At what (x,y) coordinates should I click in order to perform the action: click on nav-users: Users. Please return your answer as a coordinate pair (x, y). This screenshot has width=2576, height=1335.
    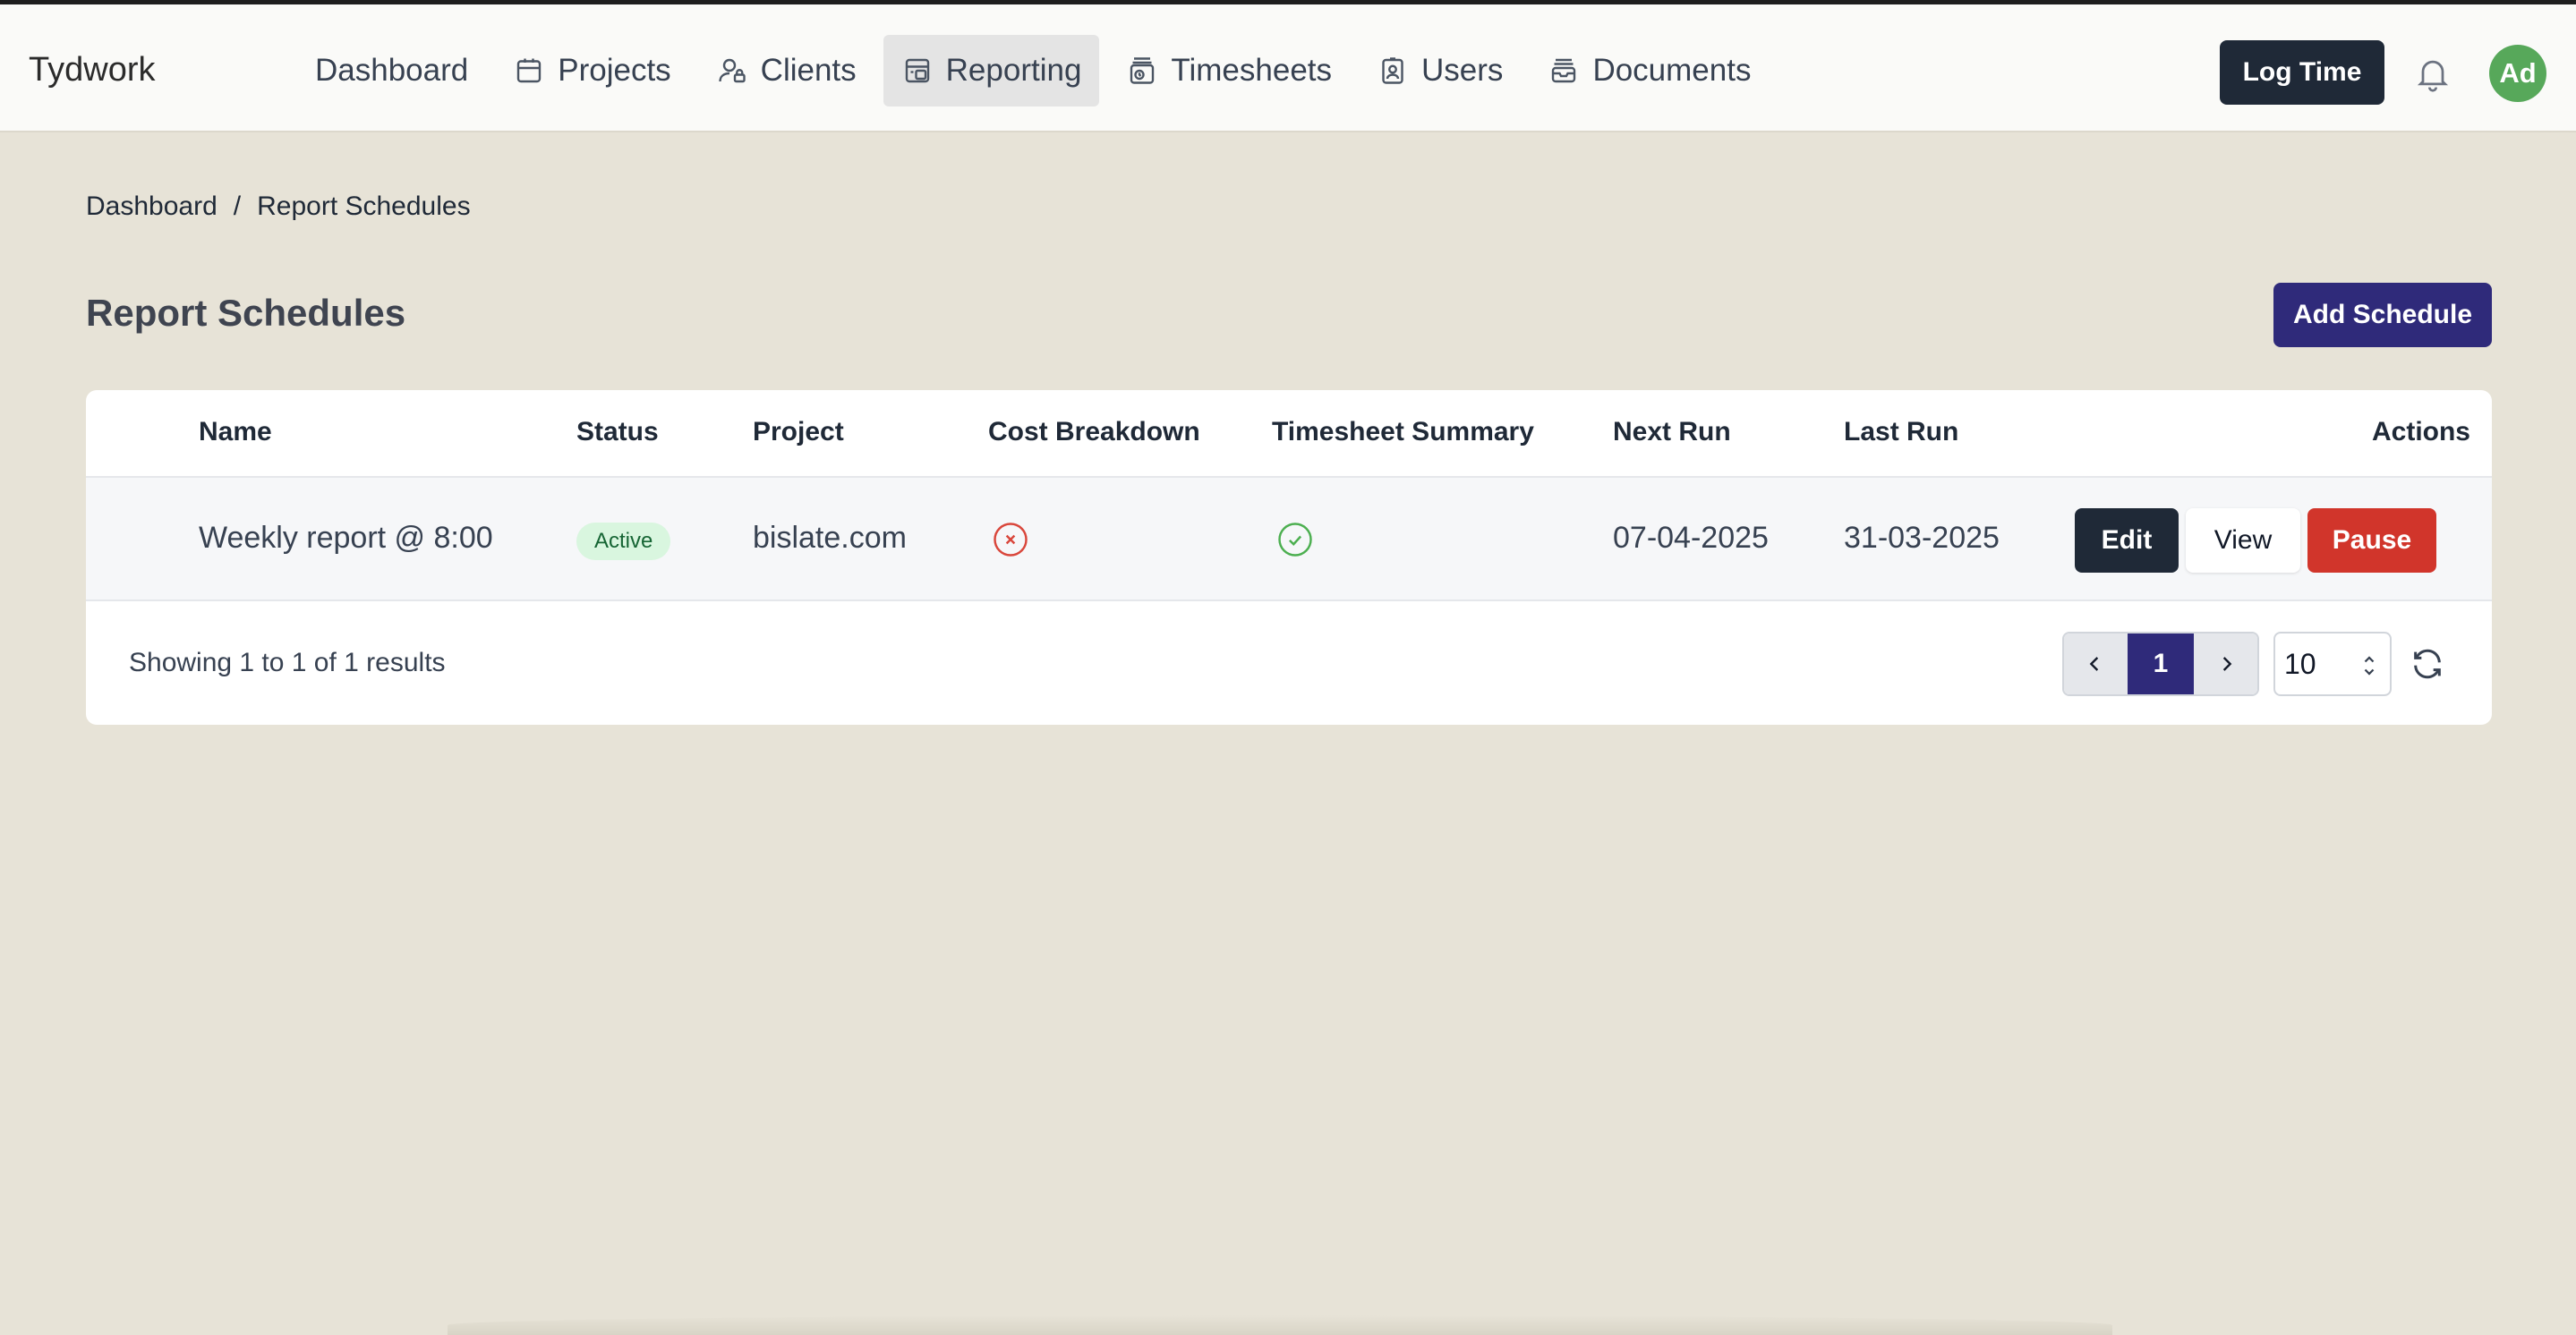
    Looking at the image, I should click on (1440, 70).